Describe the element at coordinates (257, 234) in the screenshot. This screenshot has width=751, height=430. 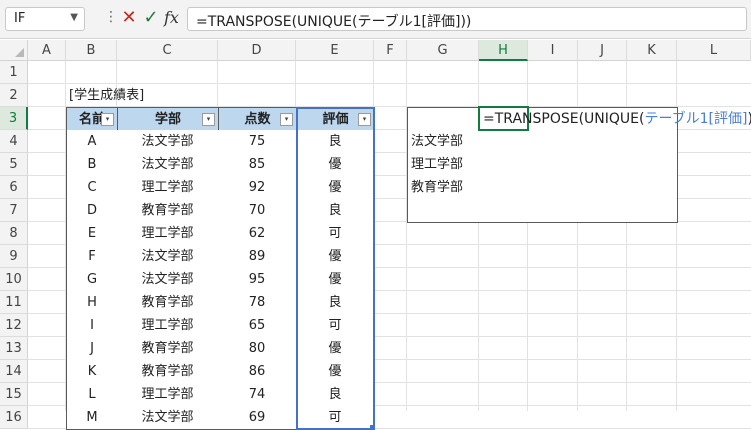
I see `table-cell: 62` at that location.